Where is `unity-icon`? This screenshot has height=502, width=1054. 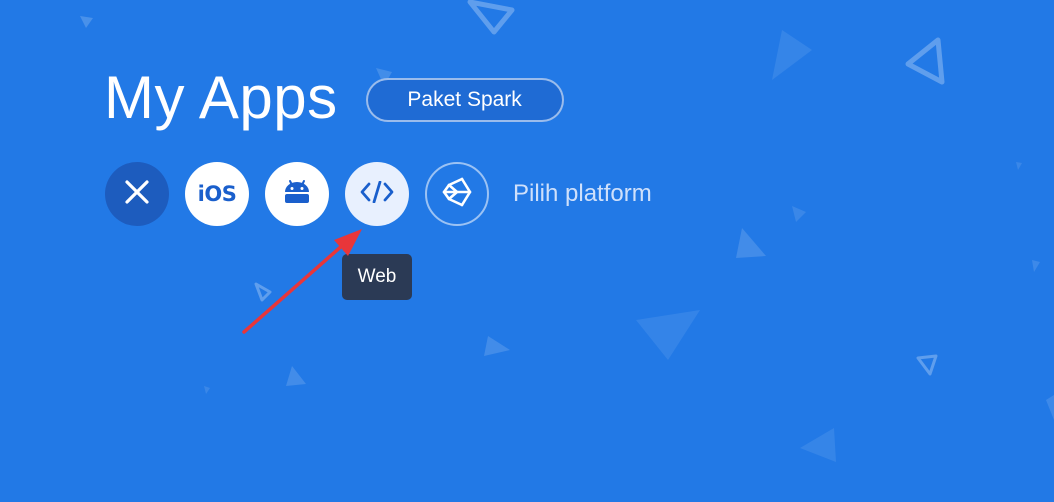 unity-icon is located at coordinates (457, 194).